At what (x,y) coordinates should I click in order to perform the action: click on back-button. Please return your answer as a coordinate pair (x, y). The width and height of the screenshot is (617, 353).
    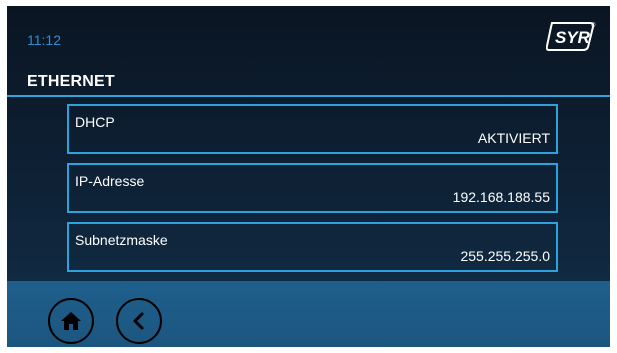
    Looking at the image, I should click on (139, 321).